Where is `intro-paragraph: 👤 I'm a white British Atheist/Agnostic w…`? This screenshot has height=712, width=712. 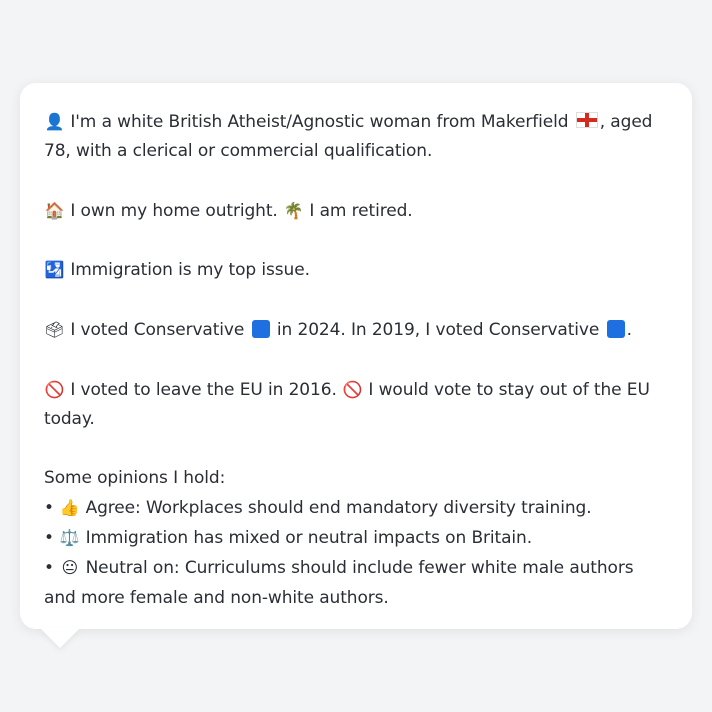 intro-paragraph: 👤 I'm a white British Atheist/Agnostic w… is located at coordinates (356, 137).